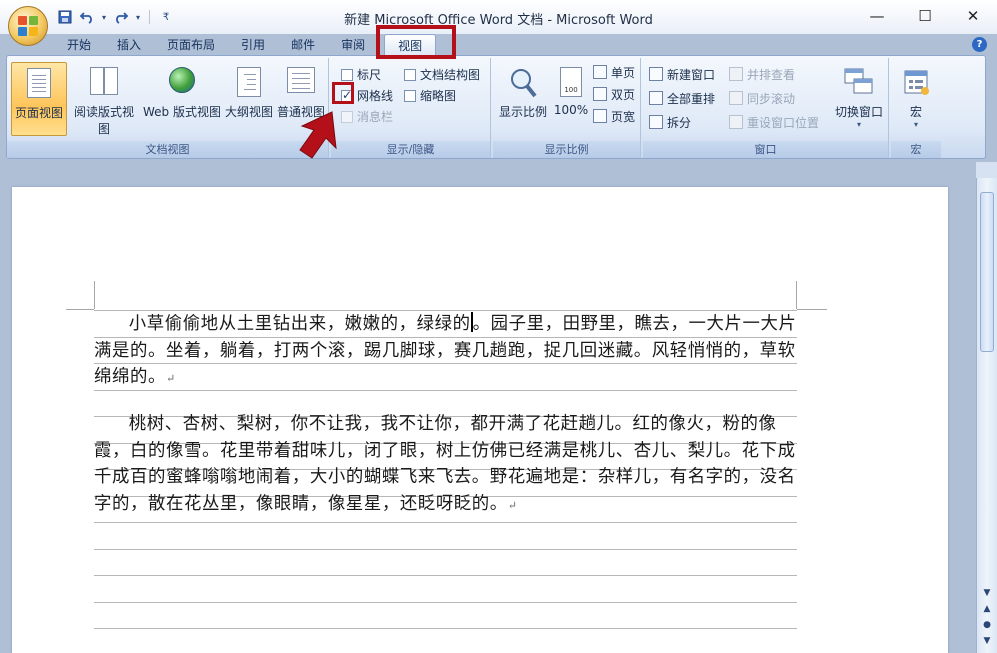 This screenshot has width=997, height=653. I want to click on gridlines-checkbox-row: 网格线, so click(367, 95).